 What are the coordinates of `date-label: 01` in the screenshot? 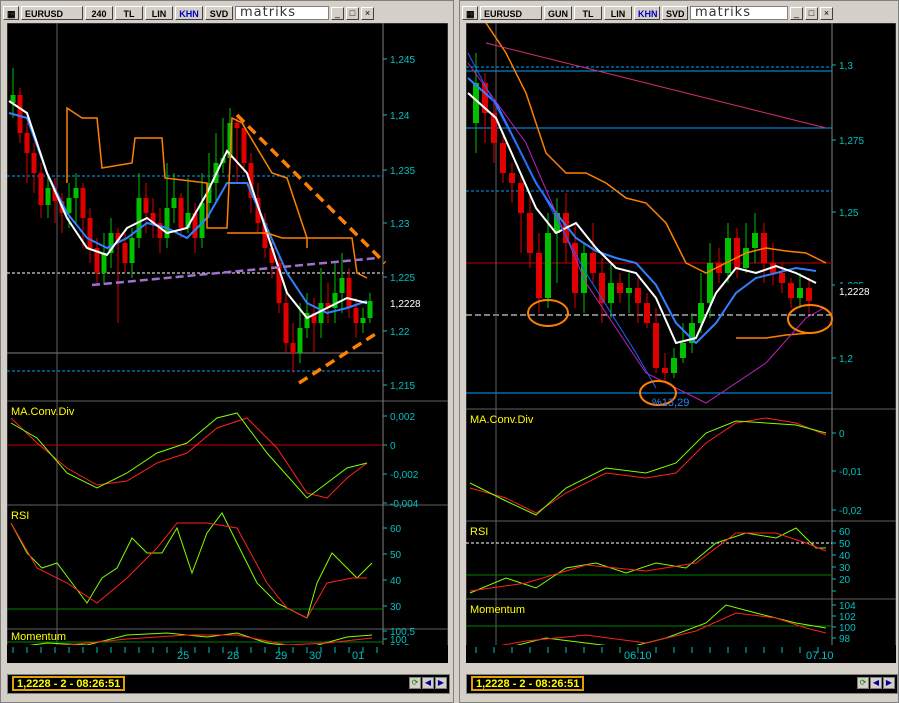 It's located at (358, 656).